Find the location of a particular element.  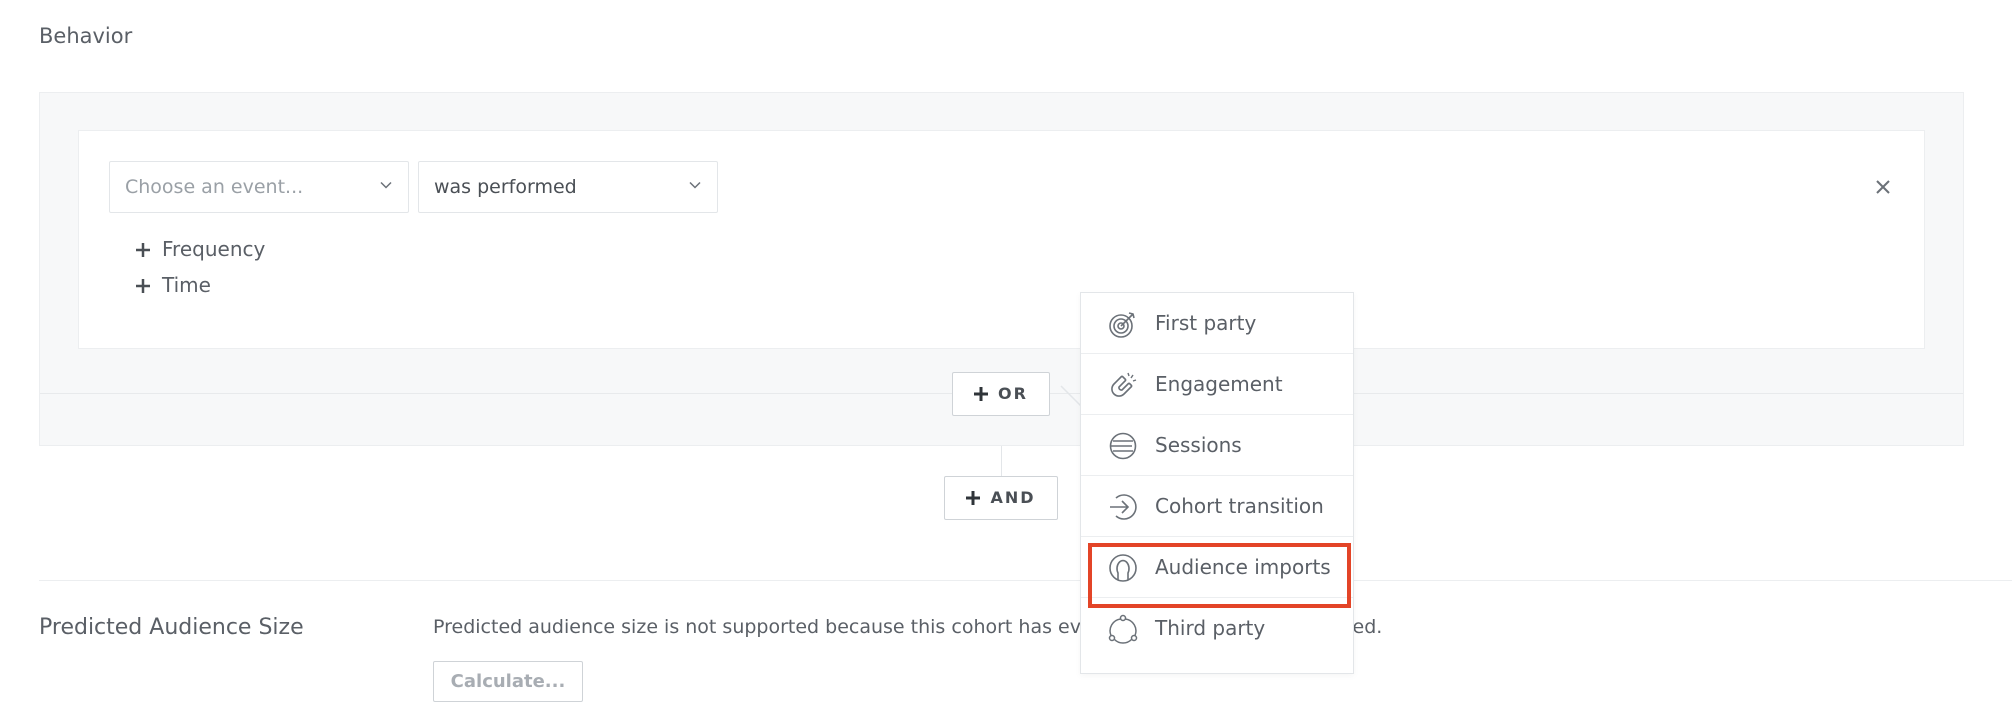

menu-item-audience-imports: Audience imports is located at coordinates (1217, 567).